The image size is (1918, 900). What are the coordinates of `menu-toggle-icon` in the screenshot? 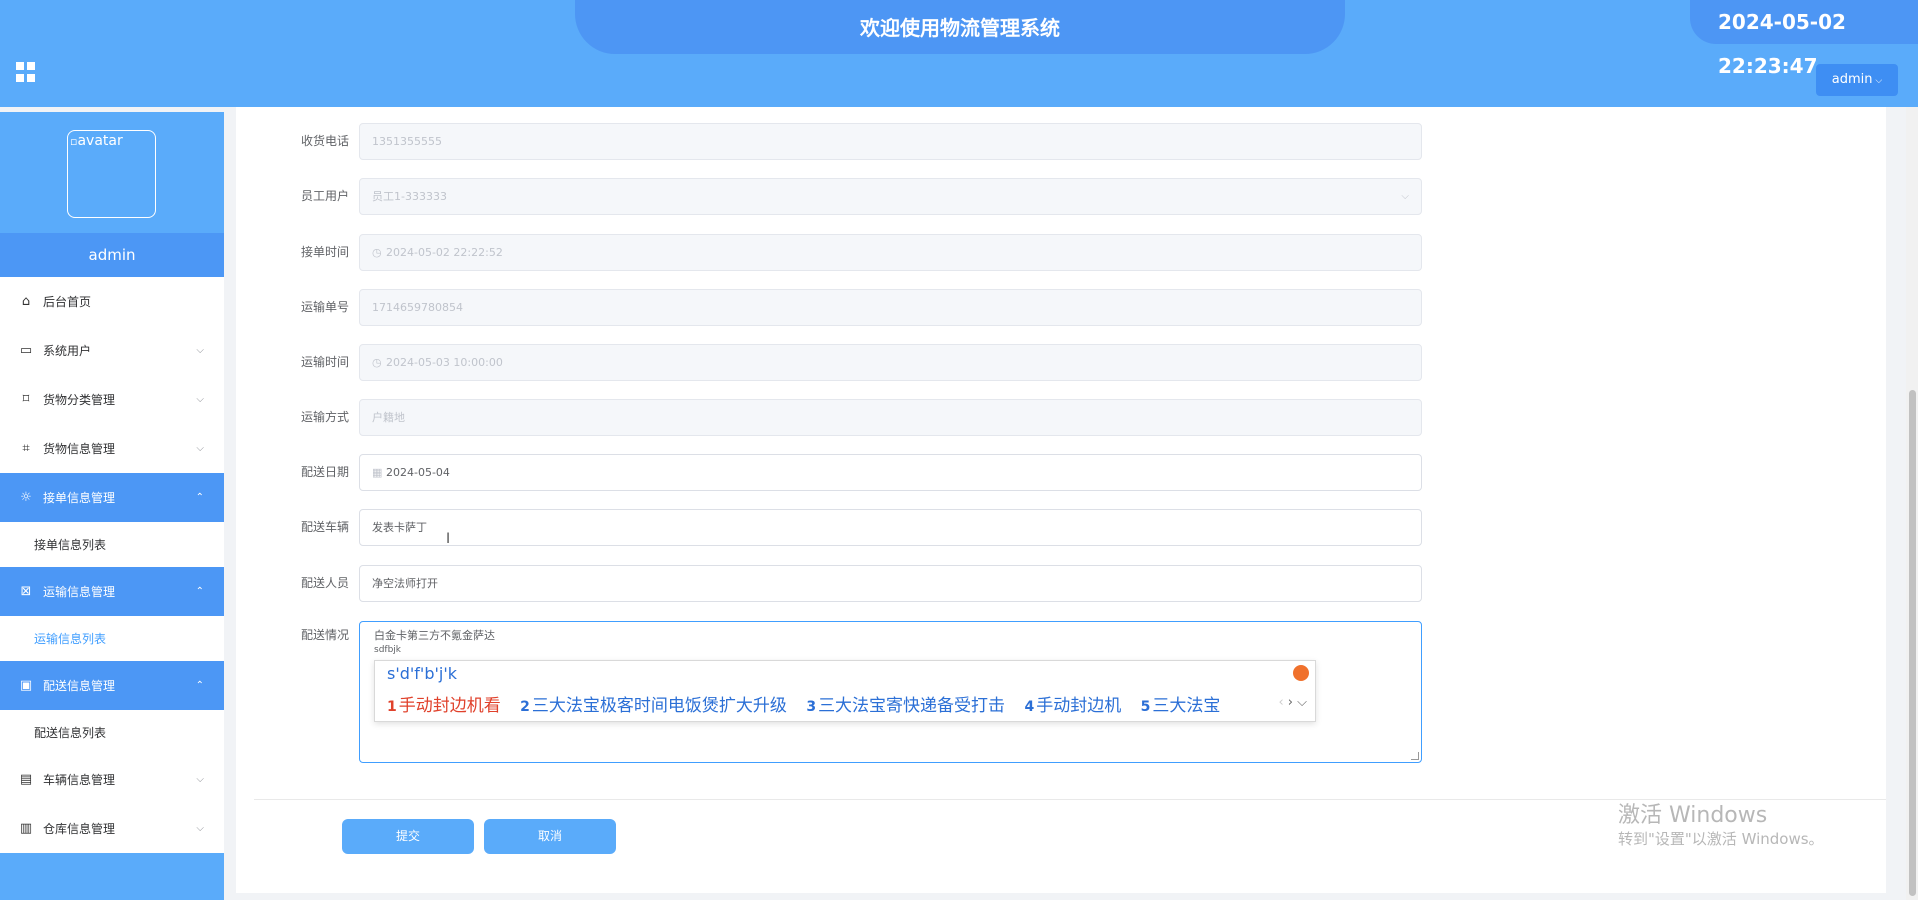 It's located at (26, 72).